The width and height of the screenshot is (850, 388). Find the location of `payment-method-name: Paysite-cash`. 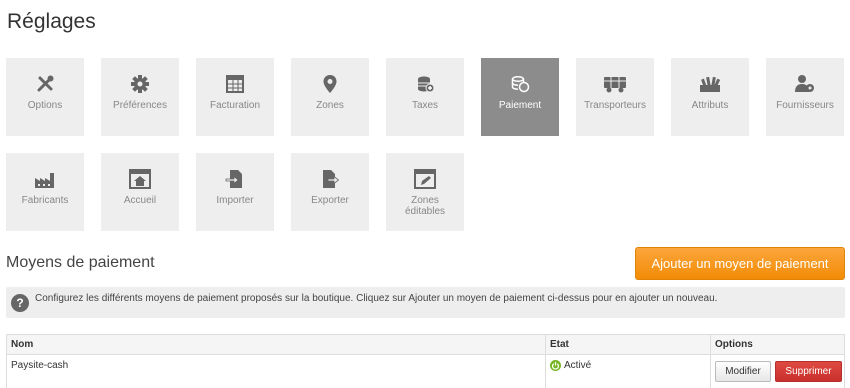

payment-method-name: Paysite-cash is located at coordinates (40, 365).